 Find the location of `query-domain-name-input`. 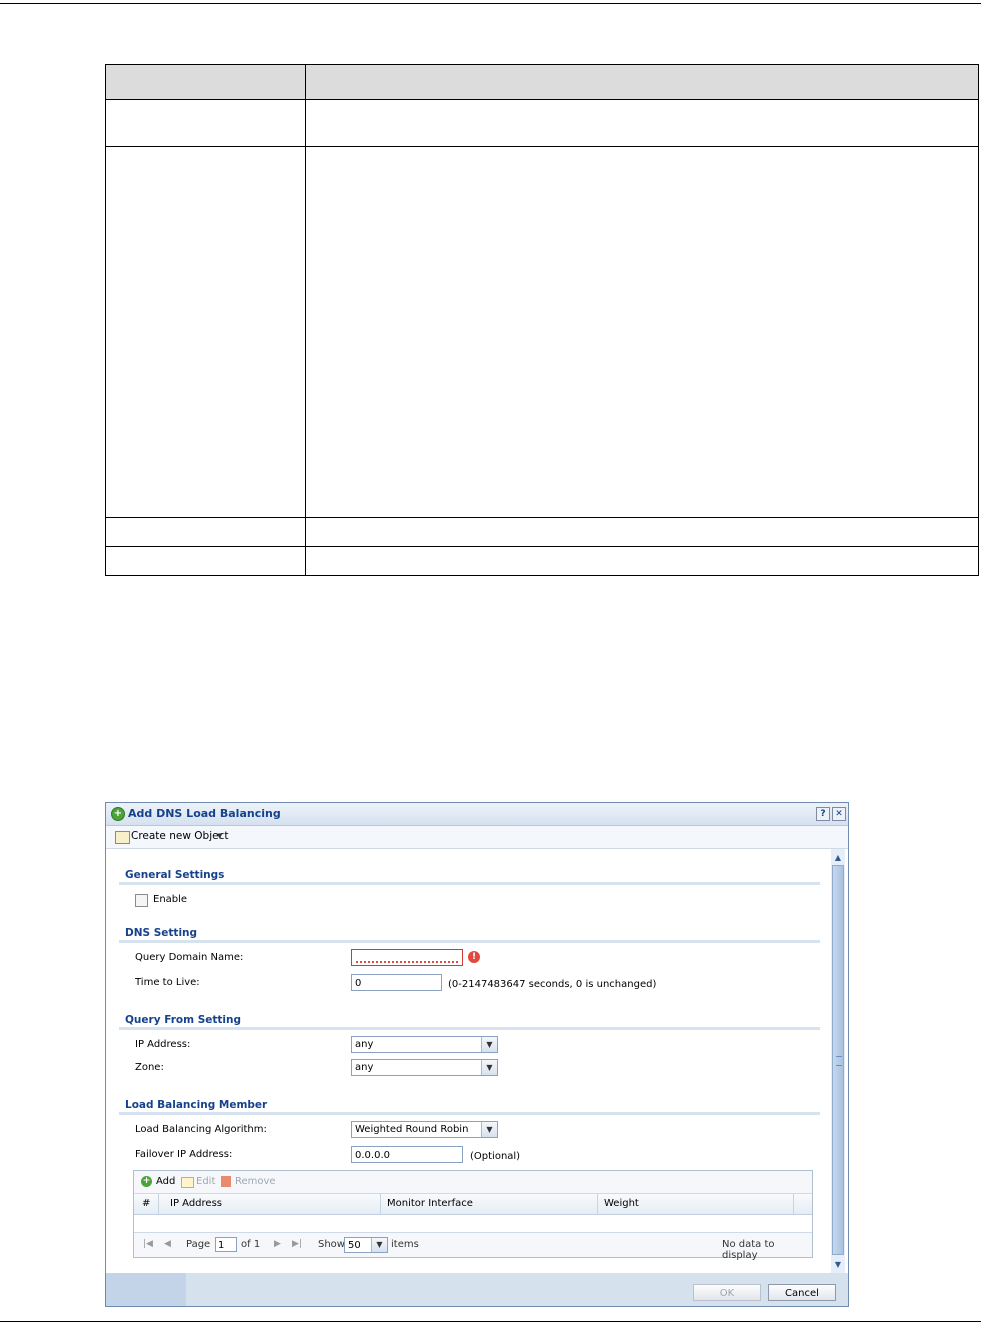

query-domain-name-input is located at coordinates (407, 957).